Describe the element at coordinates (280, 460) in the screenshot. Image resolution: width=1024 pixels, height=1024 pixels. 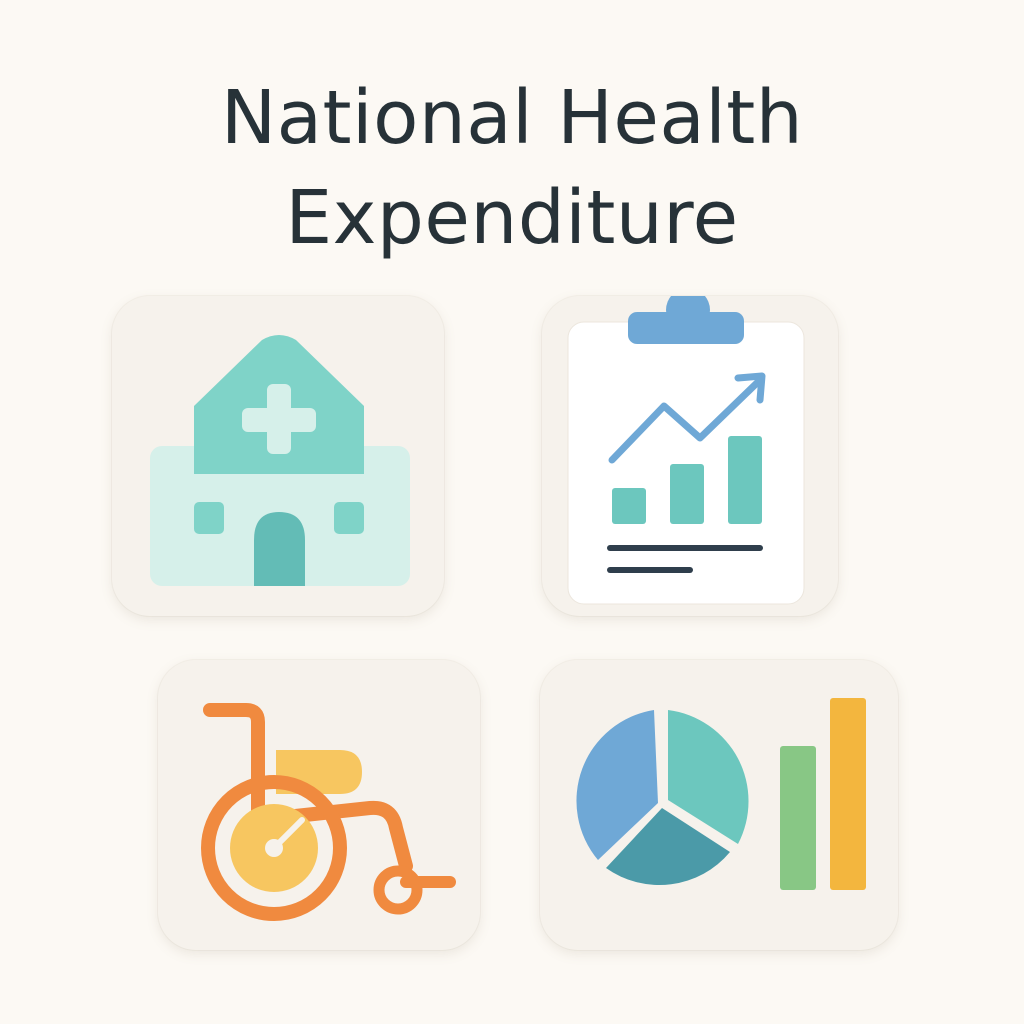
I see `hospital-icon` at that location.